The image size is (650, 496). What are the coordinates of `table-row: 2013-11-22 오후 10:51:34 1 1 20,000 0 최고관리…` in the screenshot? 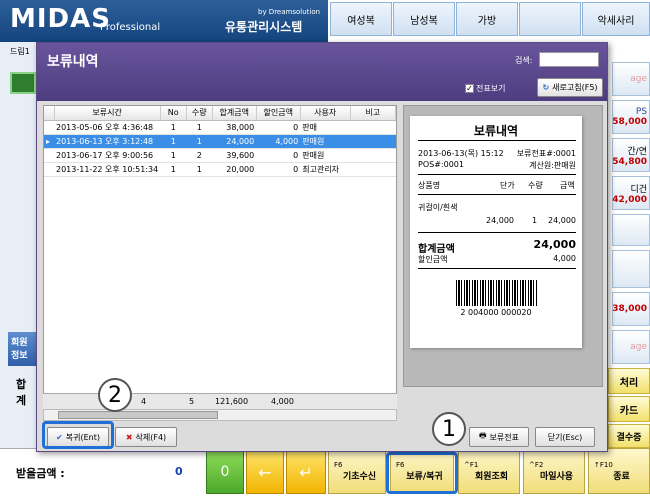 It's located at (220, 169).